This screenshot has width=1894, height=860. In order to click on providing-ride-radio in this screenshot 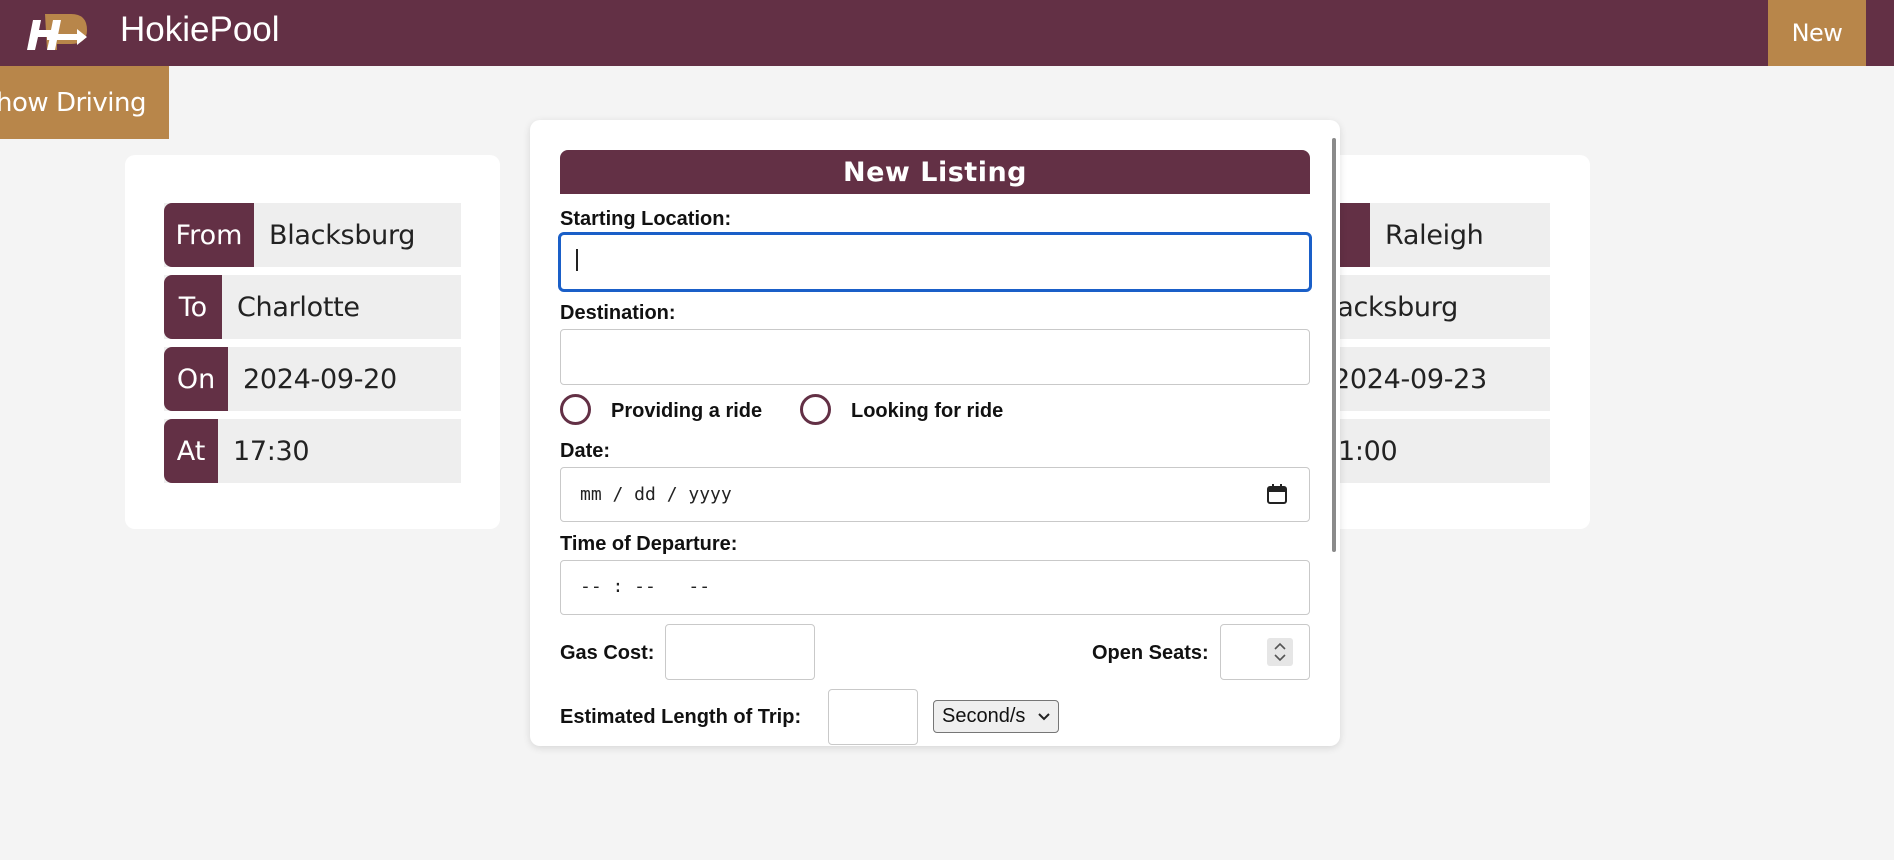, I will do `click(575, 409)`.